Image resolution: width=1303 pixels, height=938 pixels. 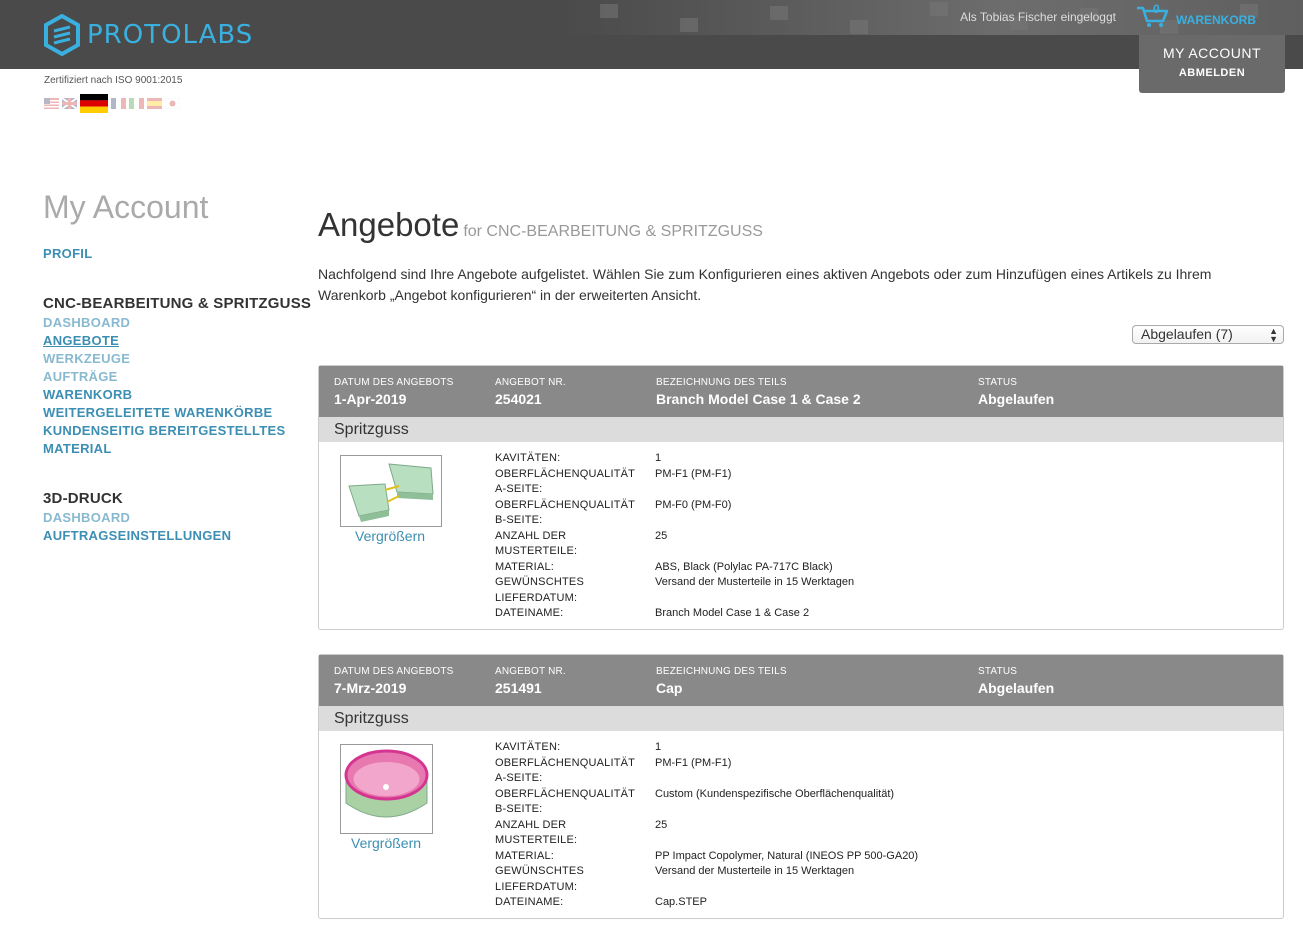 What do you see at coordinates (528, 747) in the screenshot?
I see `detail-key: KAVITÄTEN:` at bounding box center [528, 747].